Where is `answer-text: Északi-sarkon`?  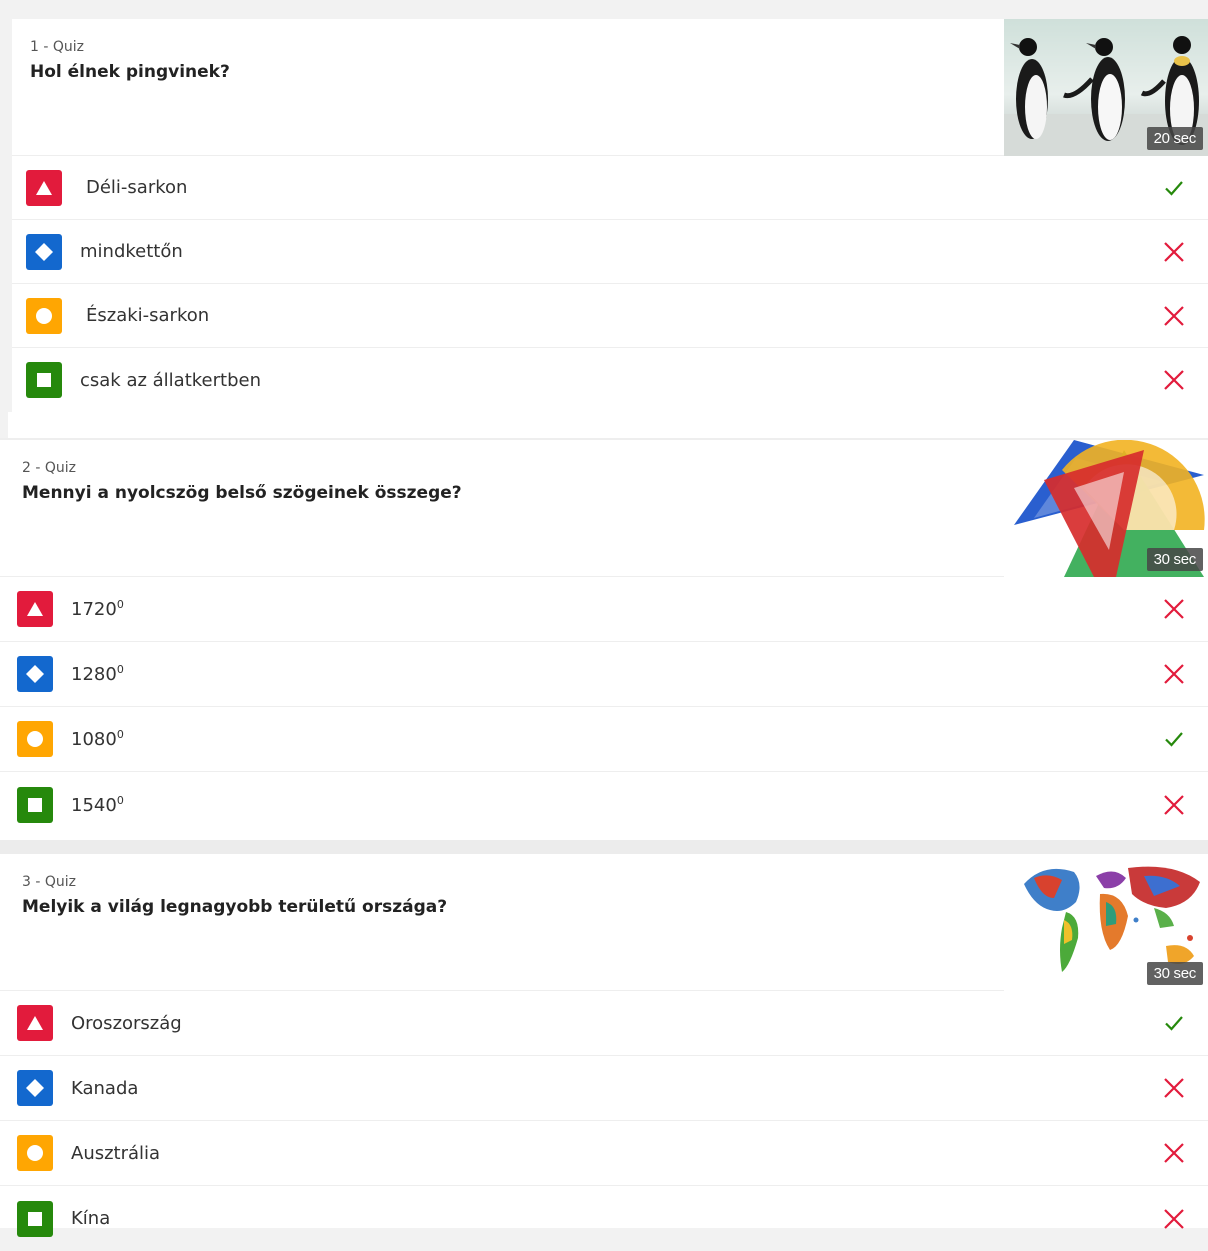 answer-text: Északi-sarkon is located at coordinates (148, 315).